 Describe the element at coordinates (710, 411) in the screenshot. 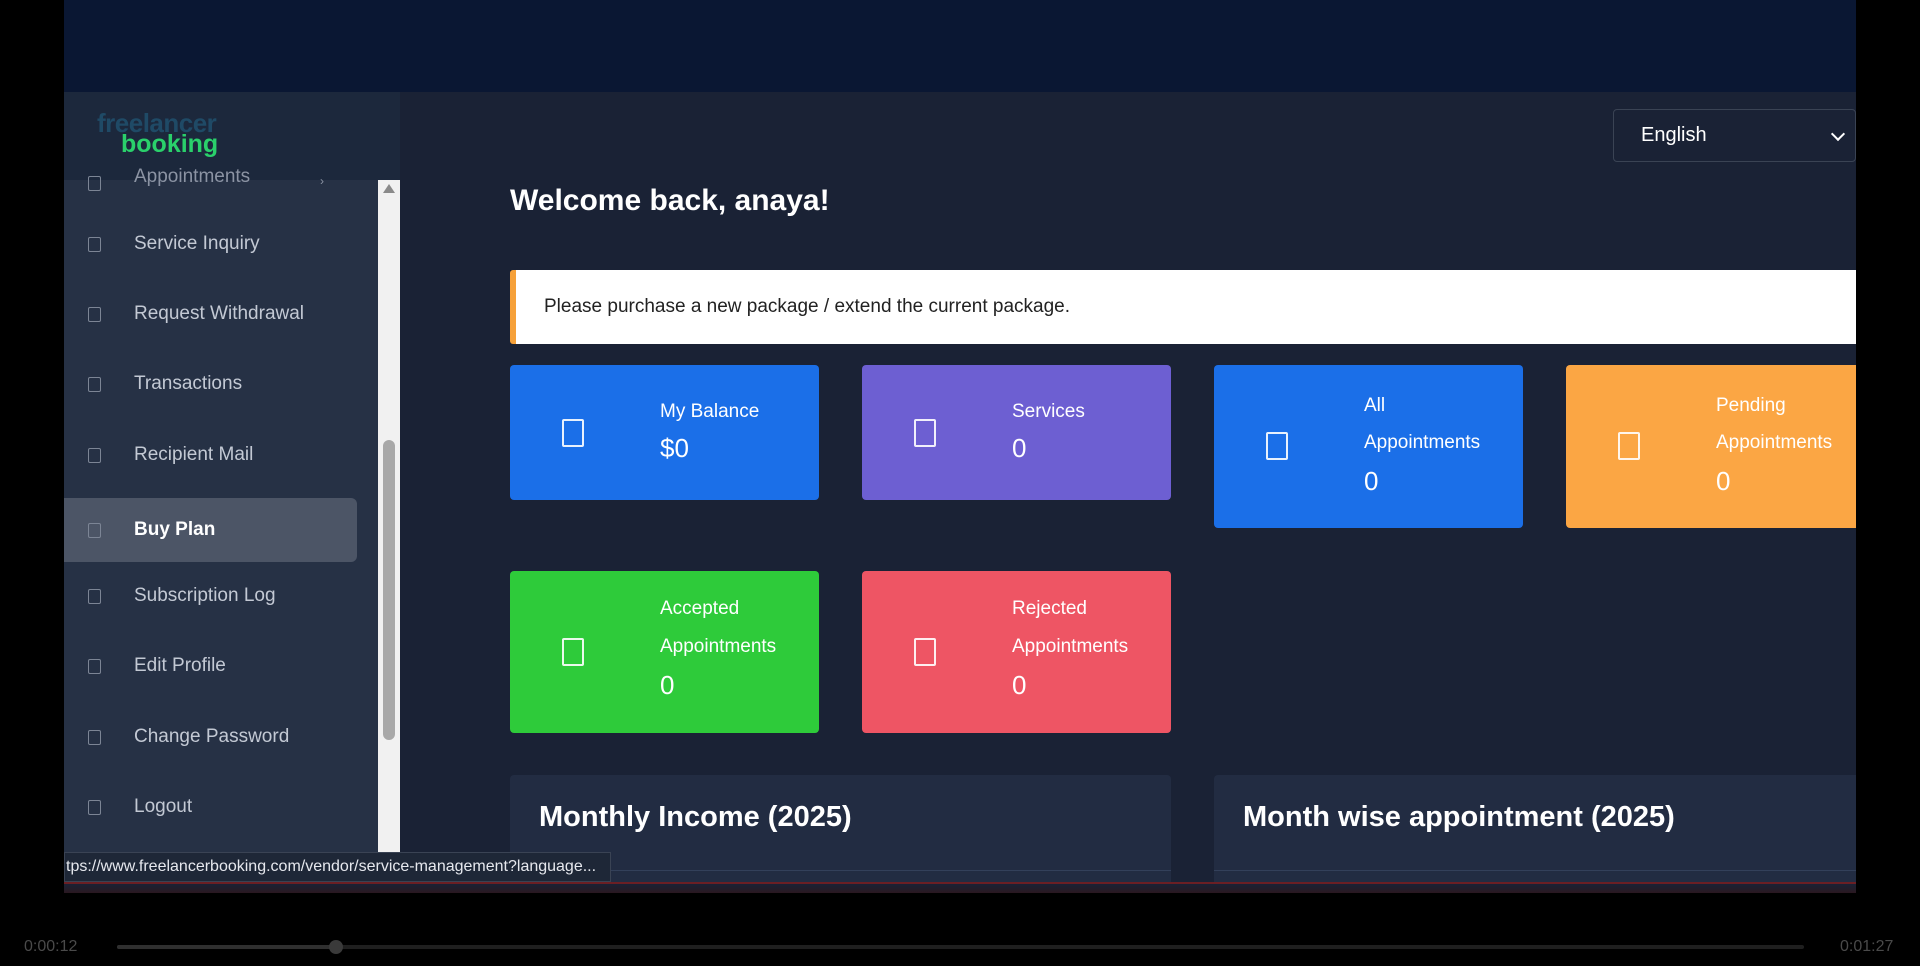

I see `card-label: My Balance` at that location.